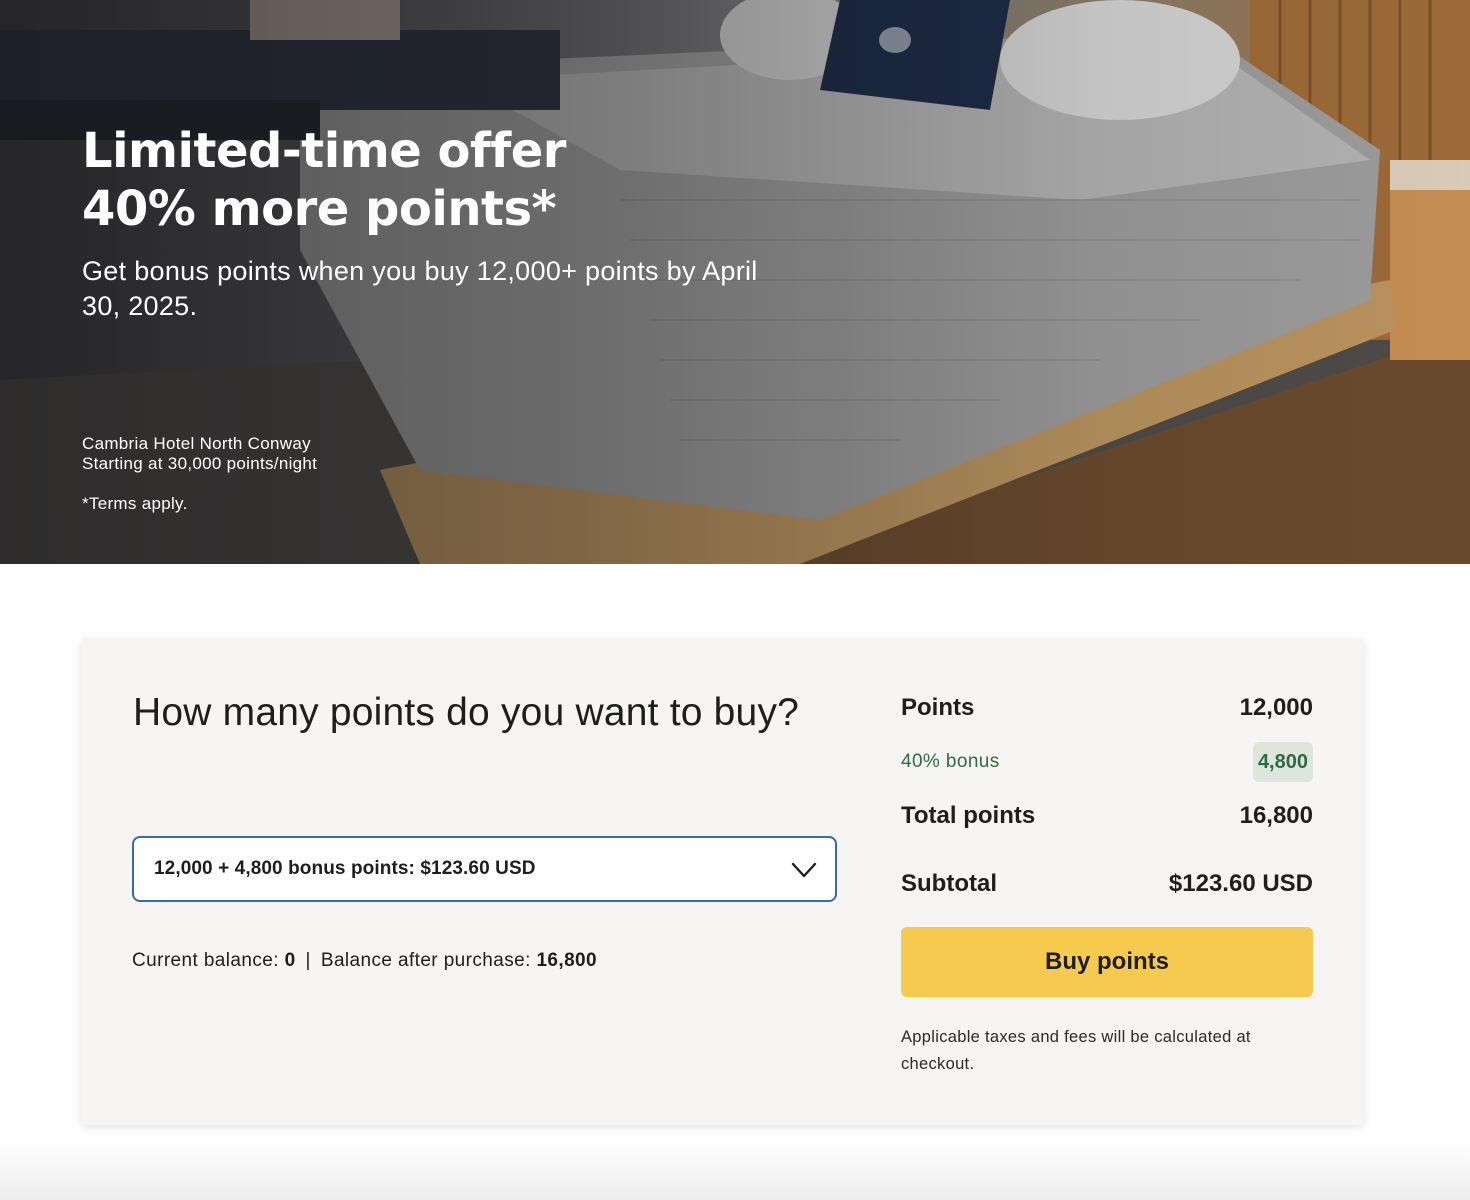  I want to click on points-label: Points, so click(938, 707).